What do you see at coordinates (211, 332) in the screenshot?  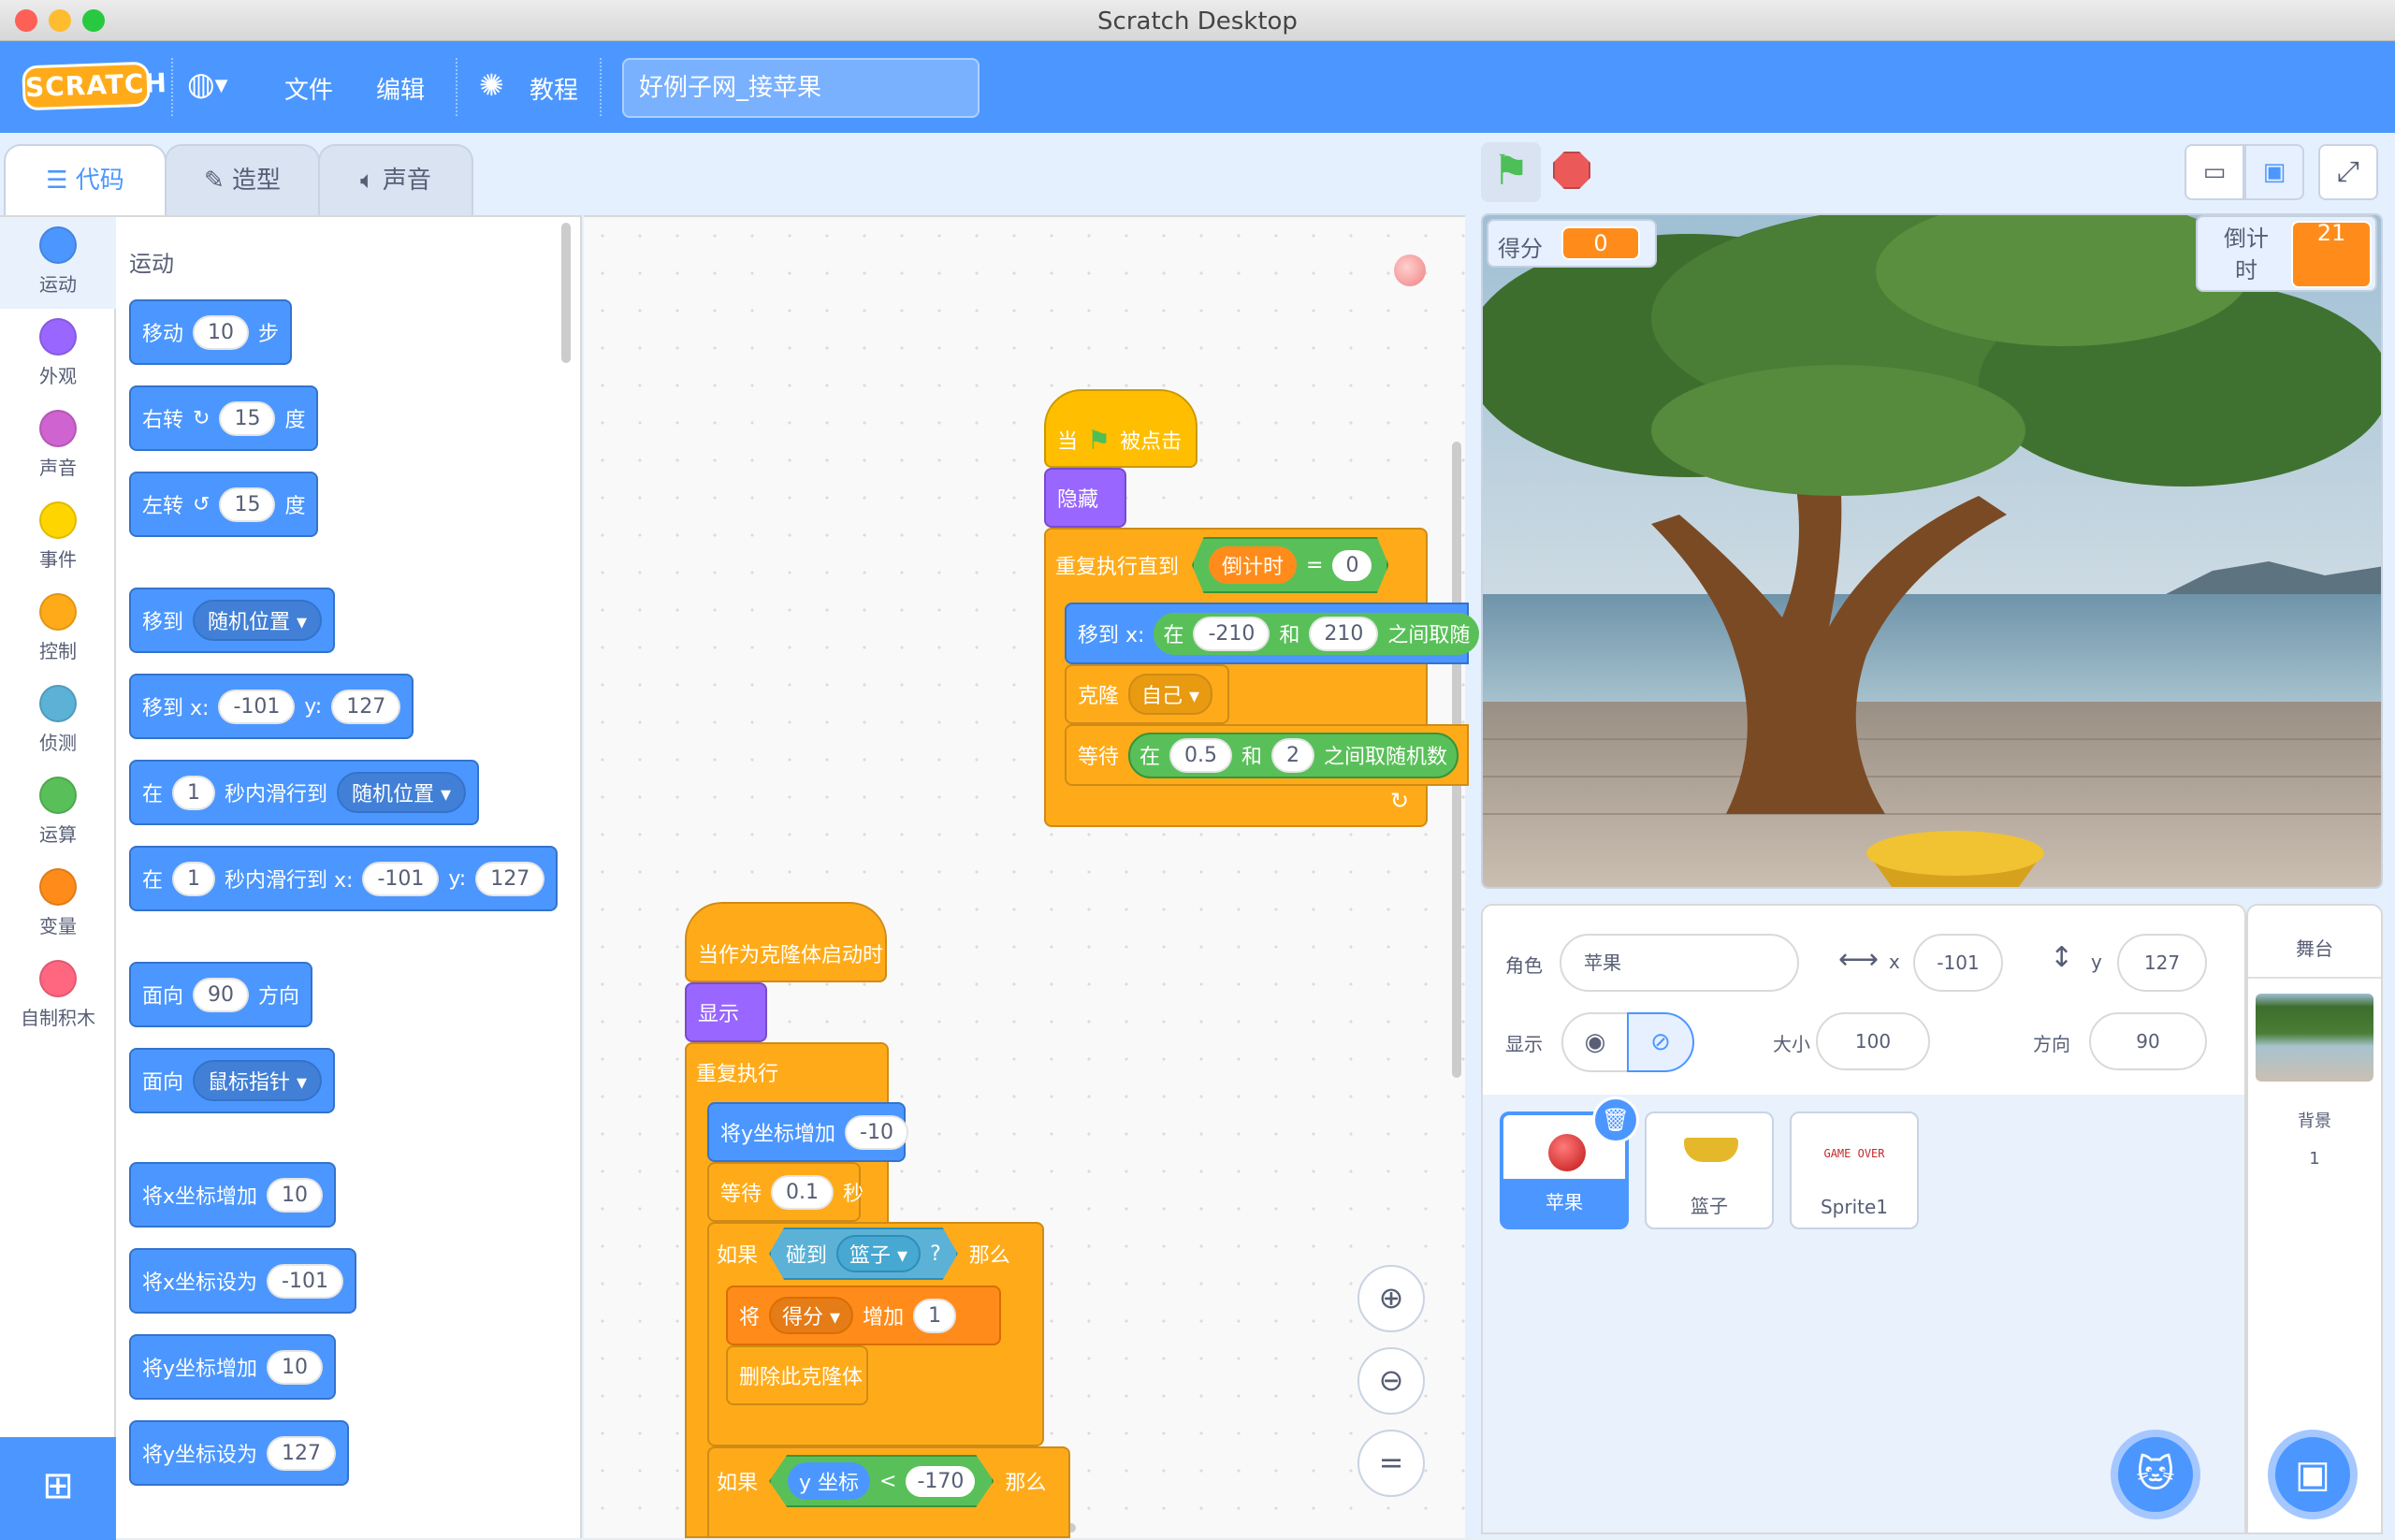 I see `palette-block-move: 移动 10 步` at bounding box center [211, 332].